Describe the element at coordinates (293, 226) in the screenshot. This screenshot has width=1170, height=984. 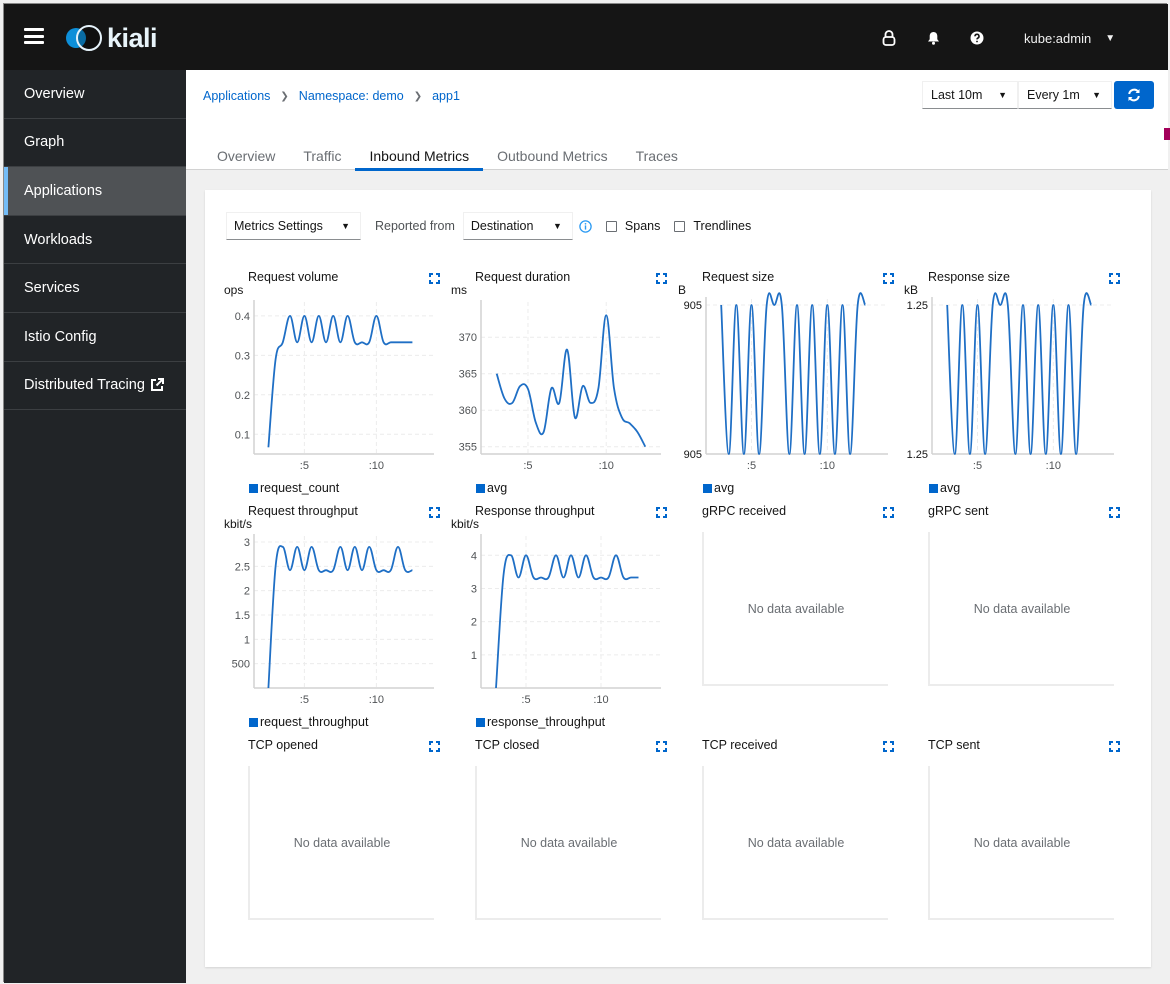
I see `metrics-settings-dropdown: Metrics Settings ▼` at that location.